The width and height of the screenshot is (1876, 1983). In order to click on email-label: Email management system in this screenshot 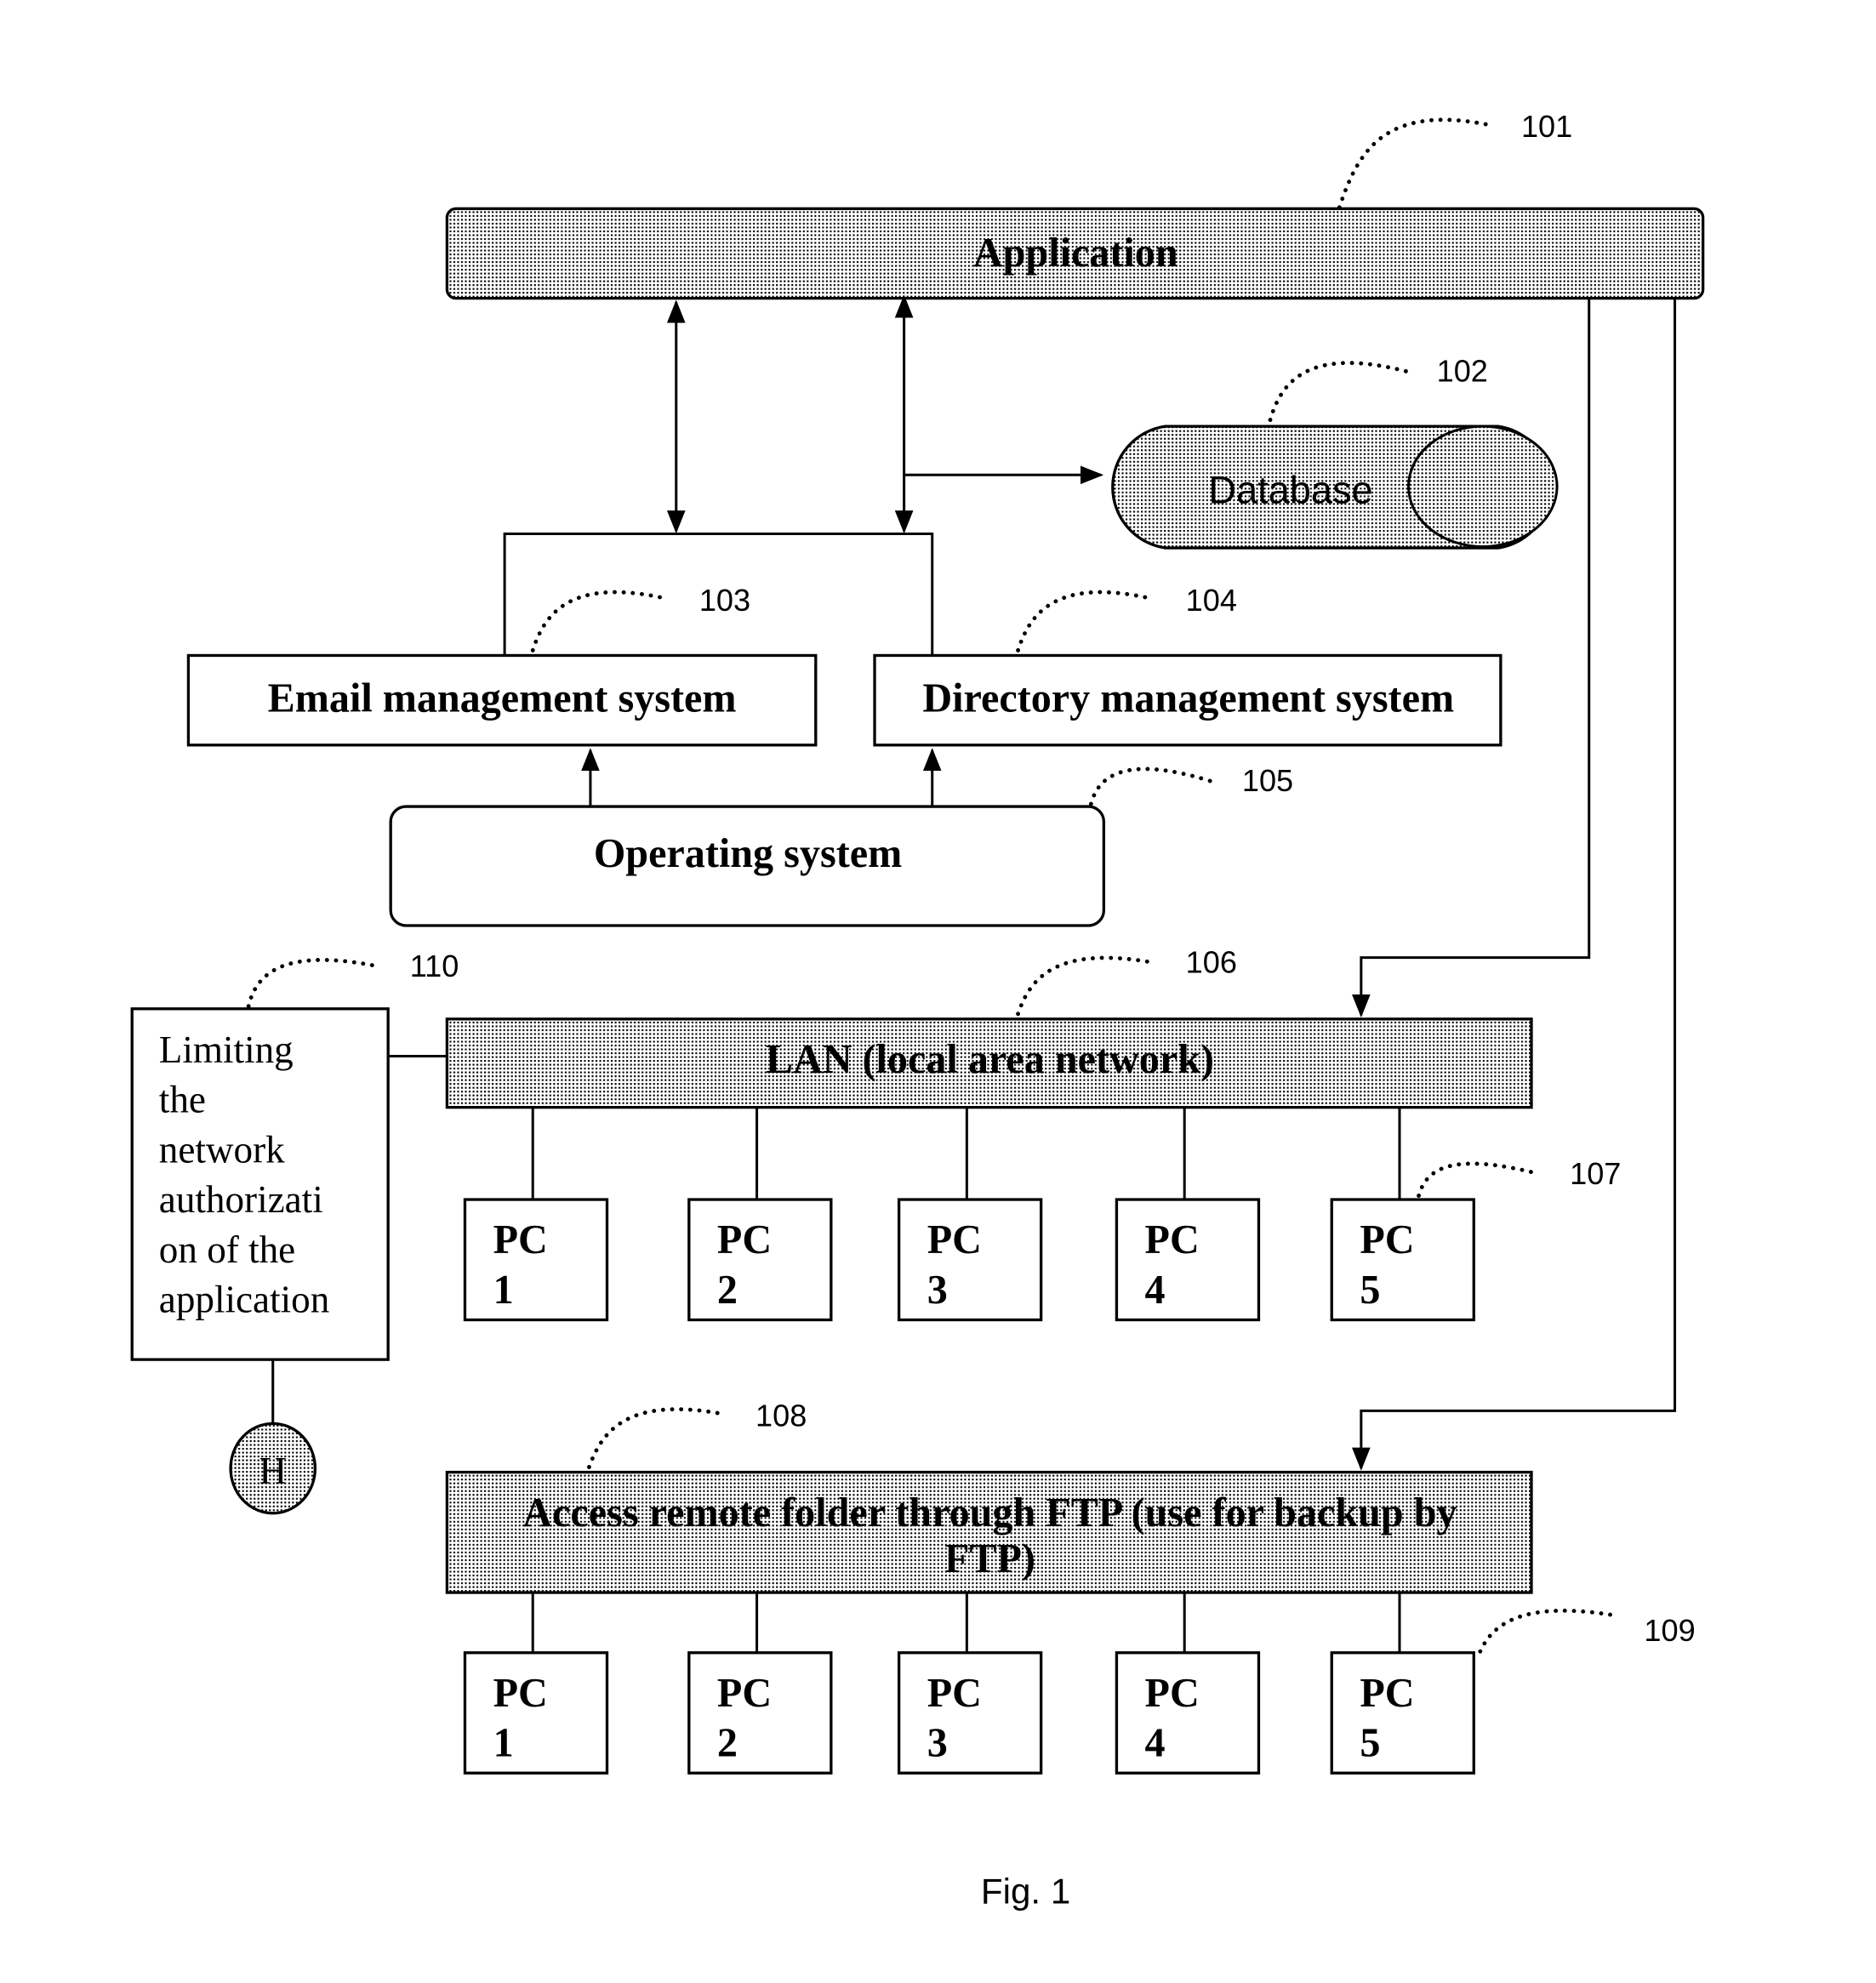, I will do `click(502, 698)`.